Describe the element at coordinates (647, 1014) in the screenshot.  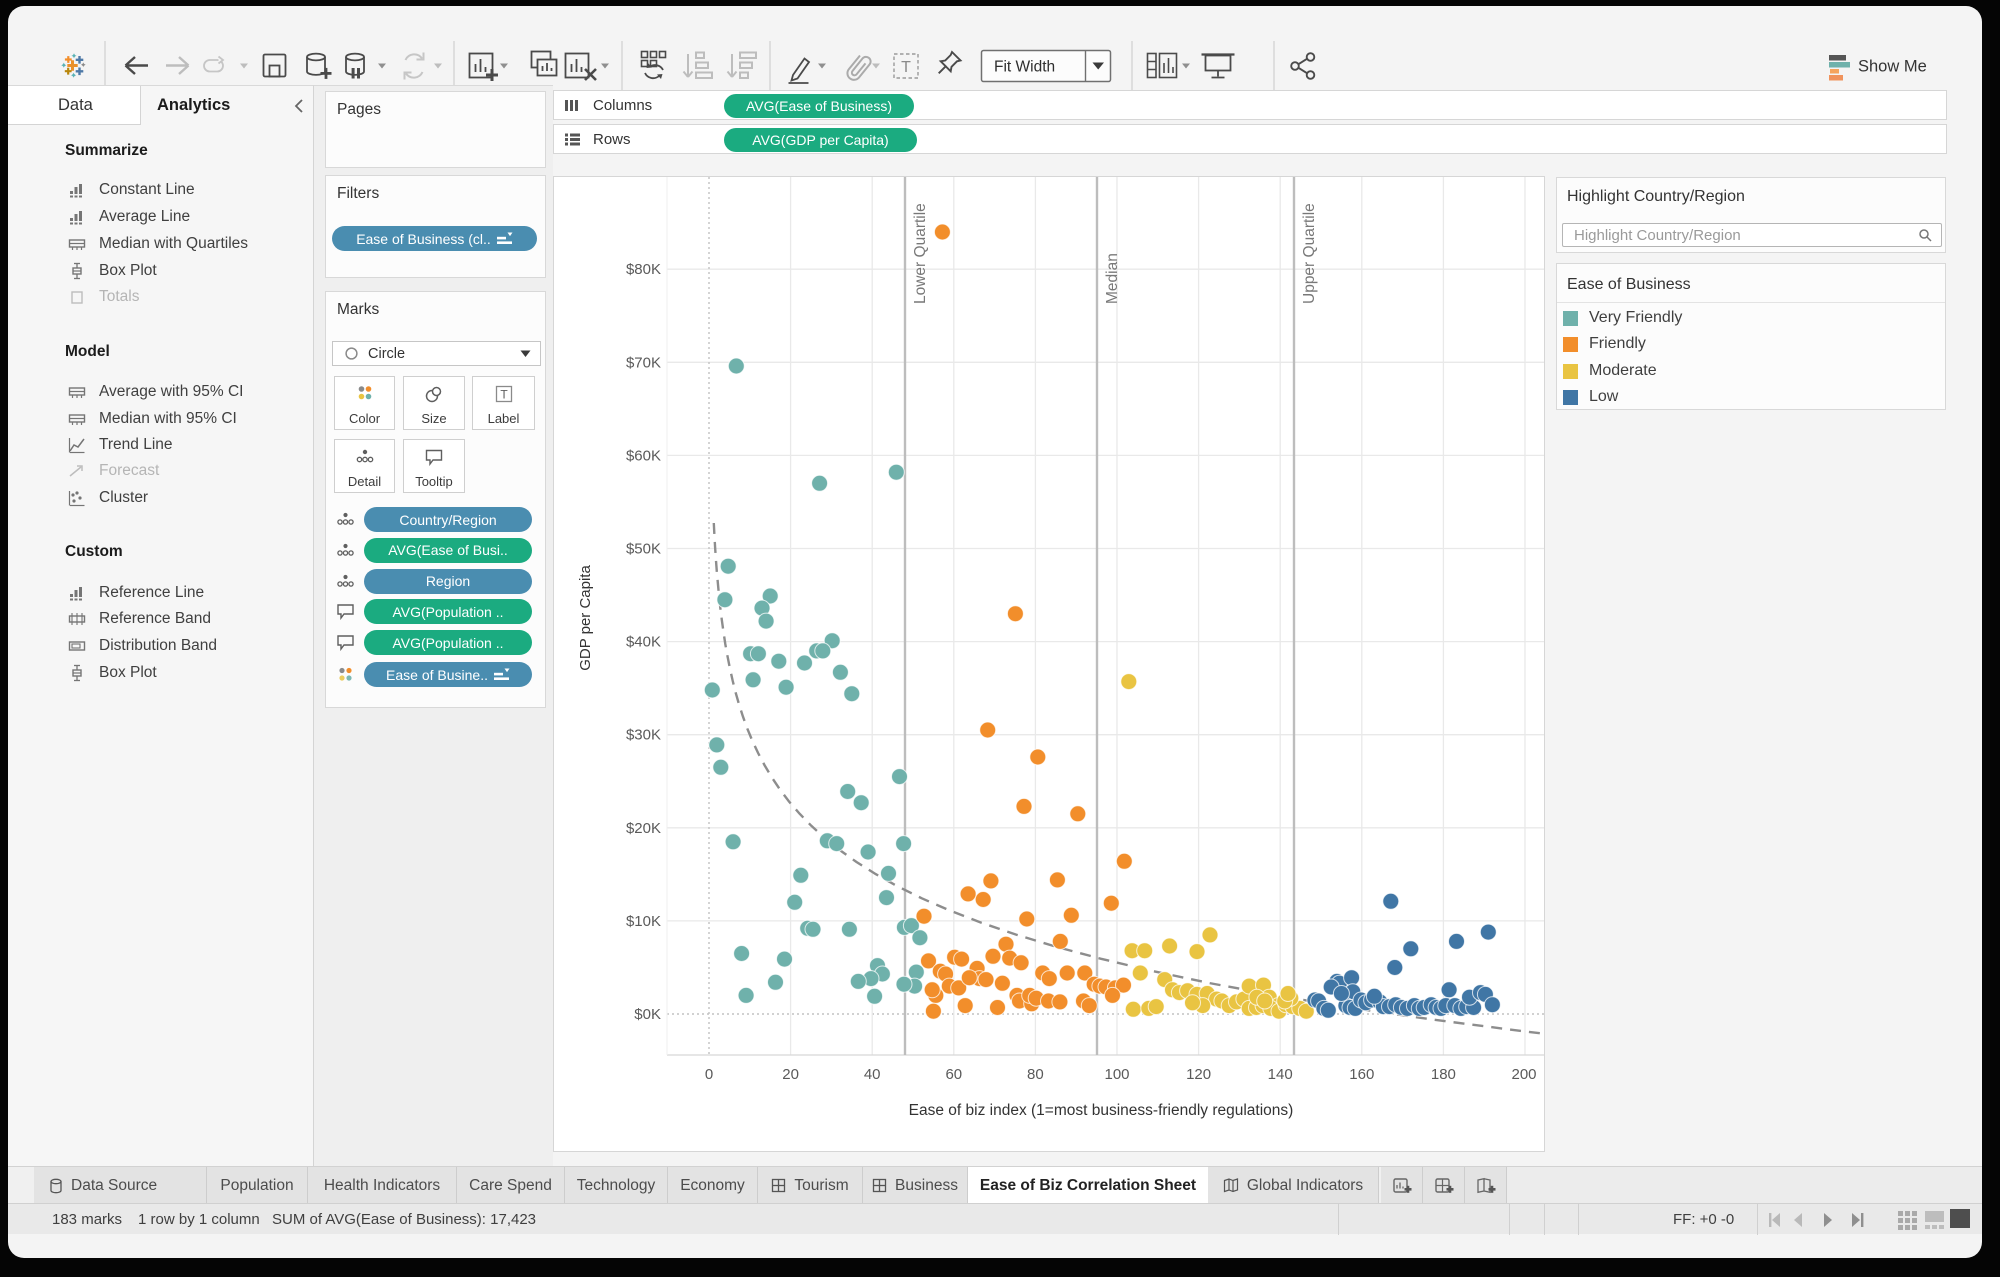
I see `svg-text: $0K` at that location.